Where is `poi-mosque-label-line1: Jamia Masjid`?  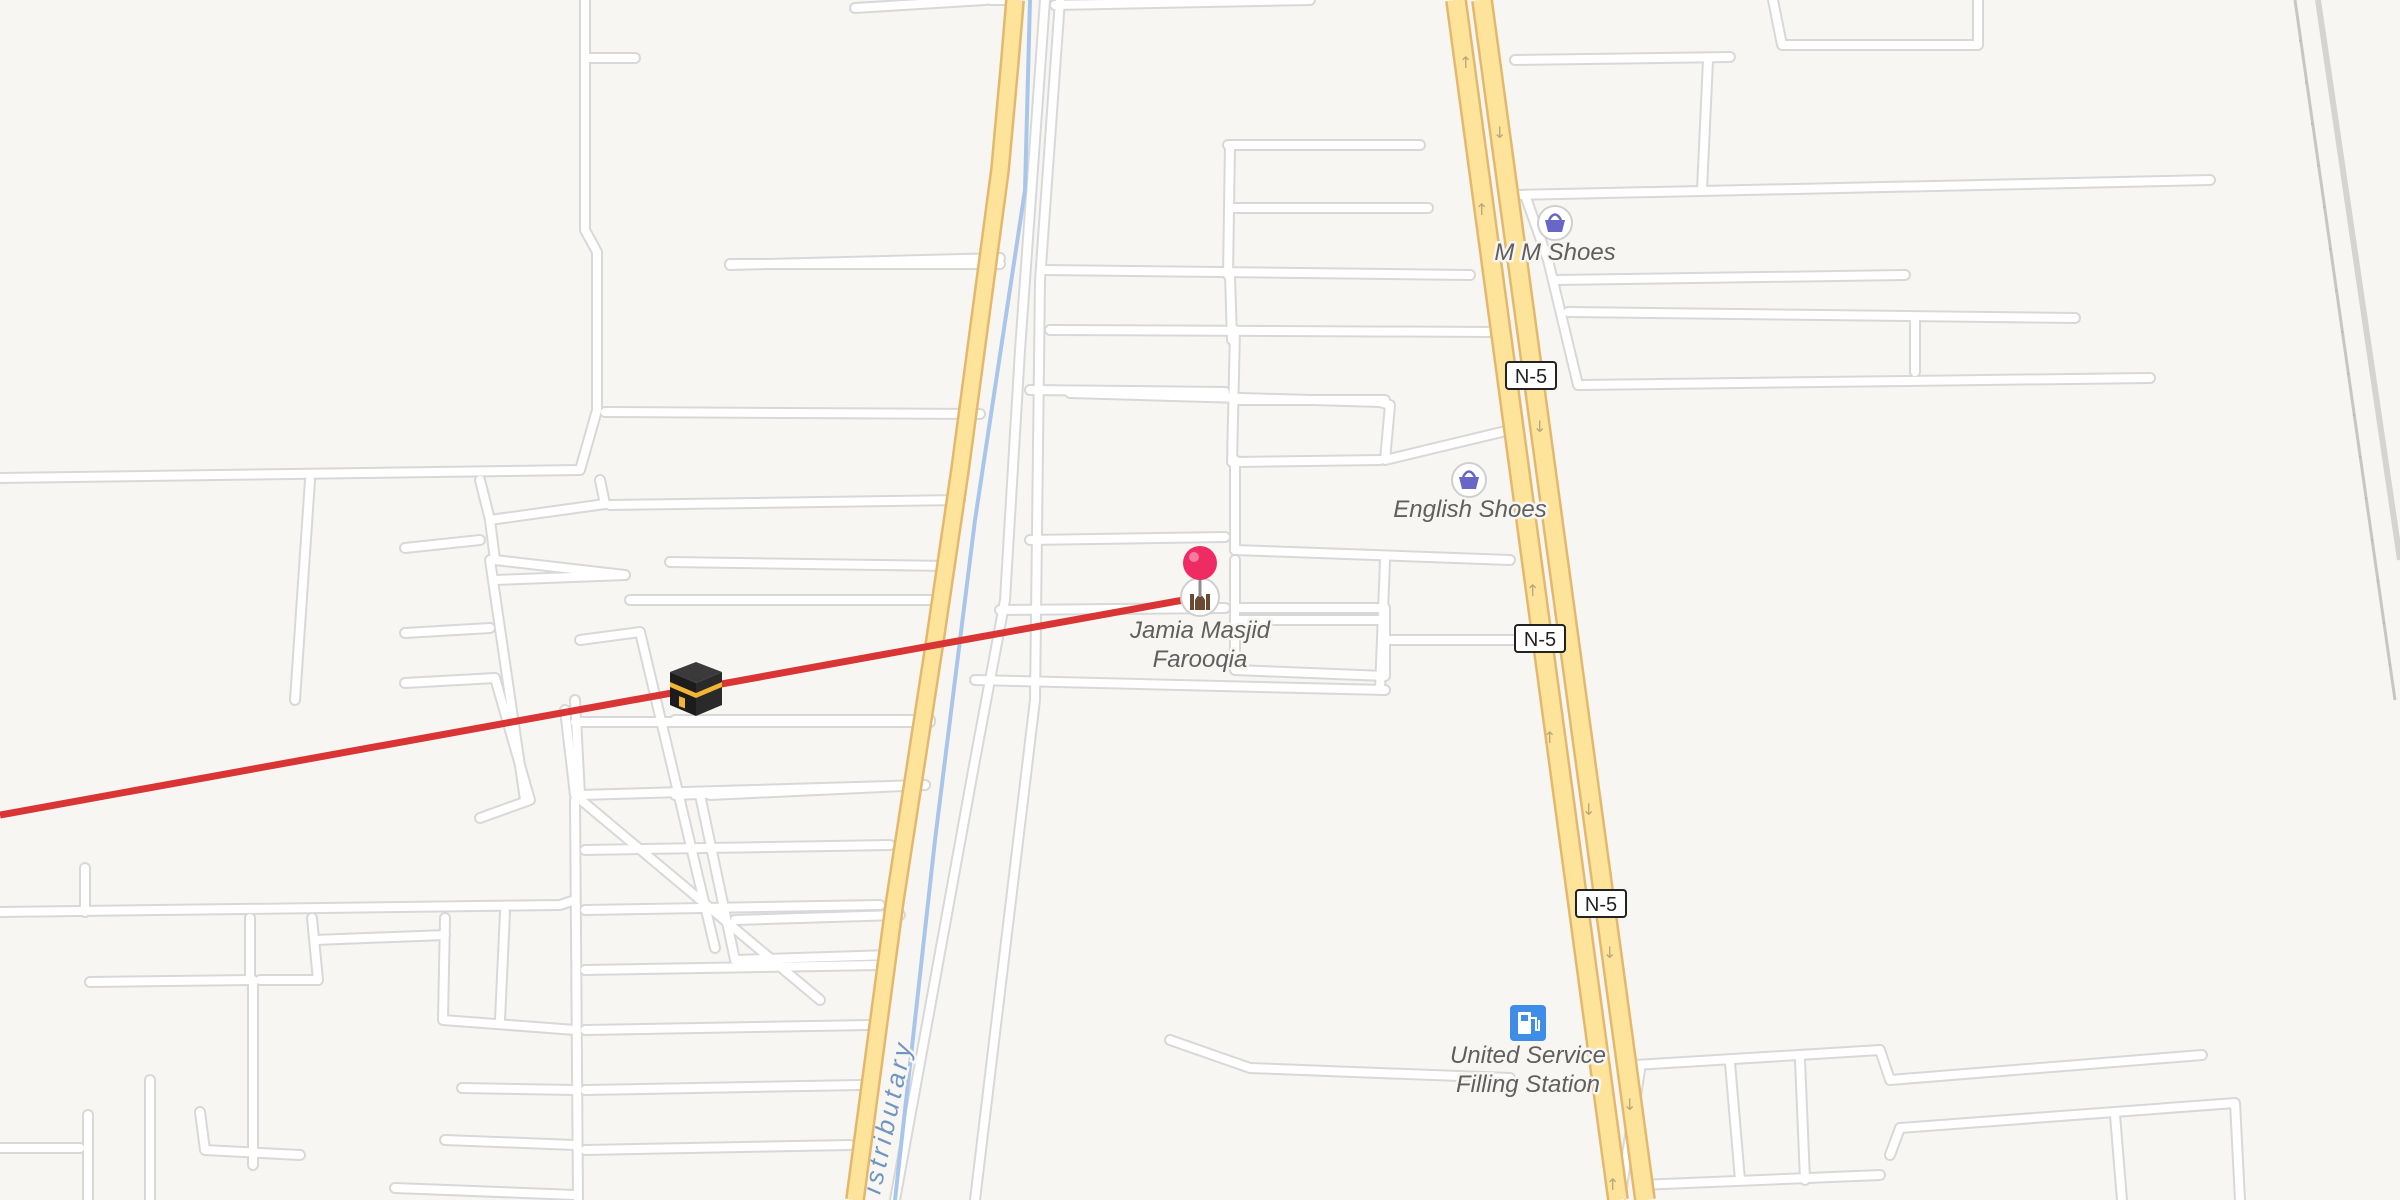 poi-mosque-label-line1: Jamia Masjid is located at coordinates (1200, 630).